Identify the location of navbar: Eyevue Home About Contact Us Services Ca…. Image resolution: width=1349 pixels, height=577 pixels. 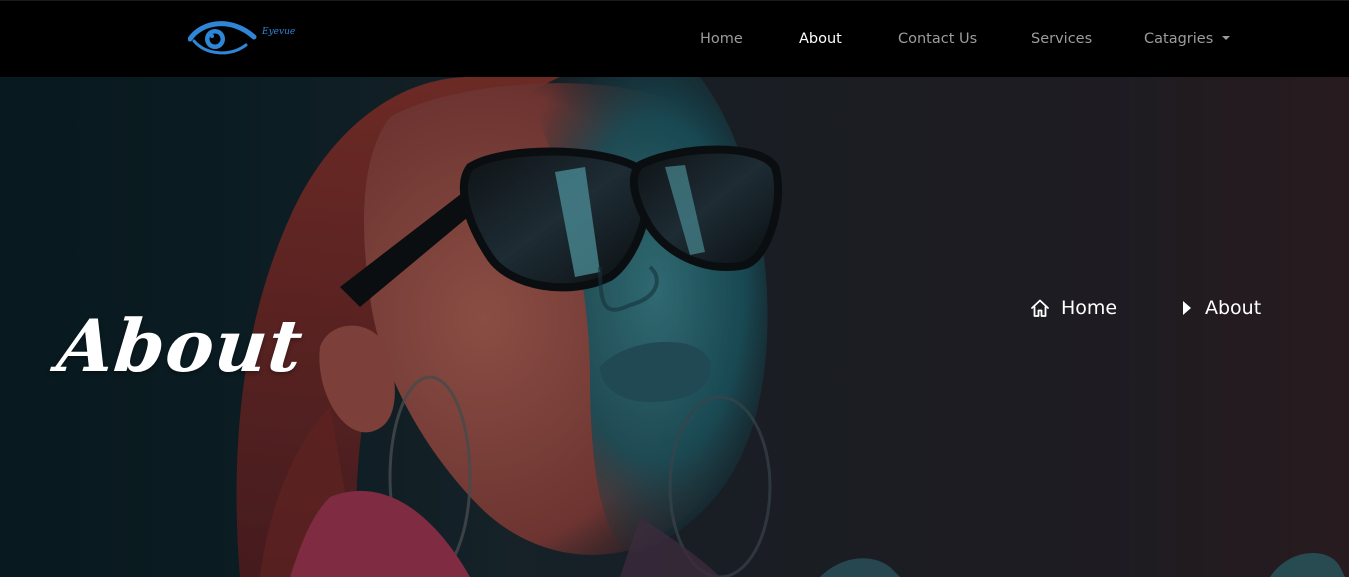
(674, 38).